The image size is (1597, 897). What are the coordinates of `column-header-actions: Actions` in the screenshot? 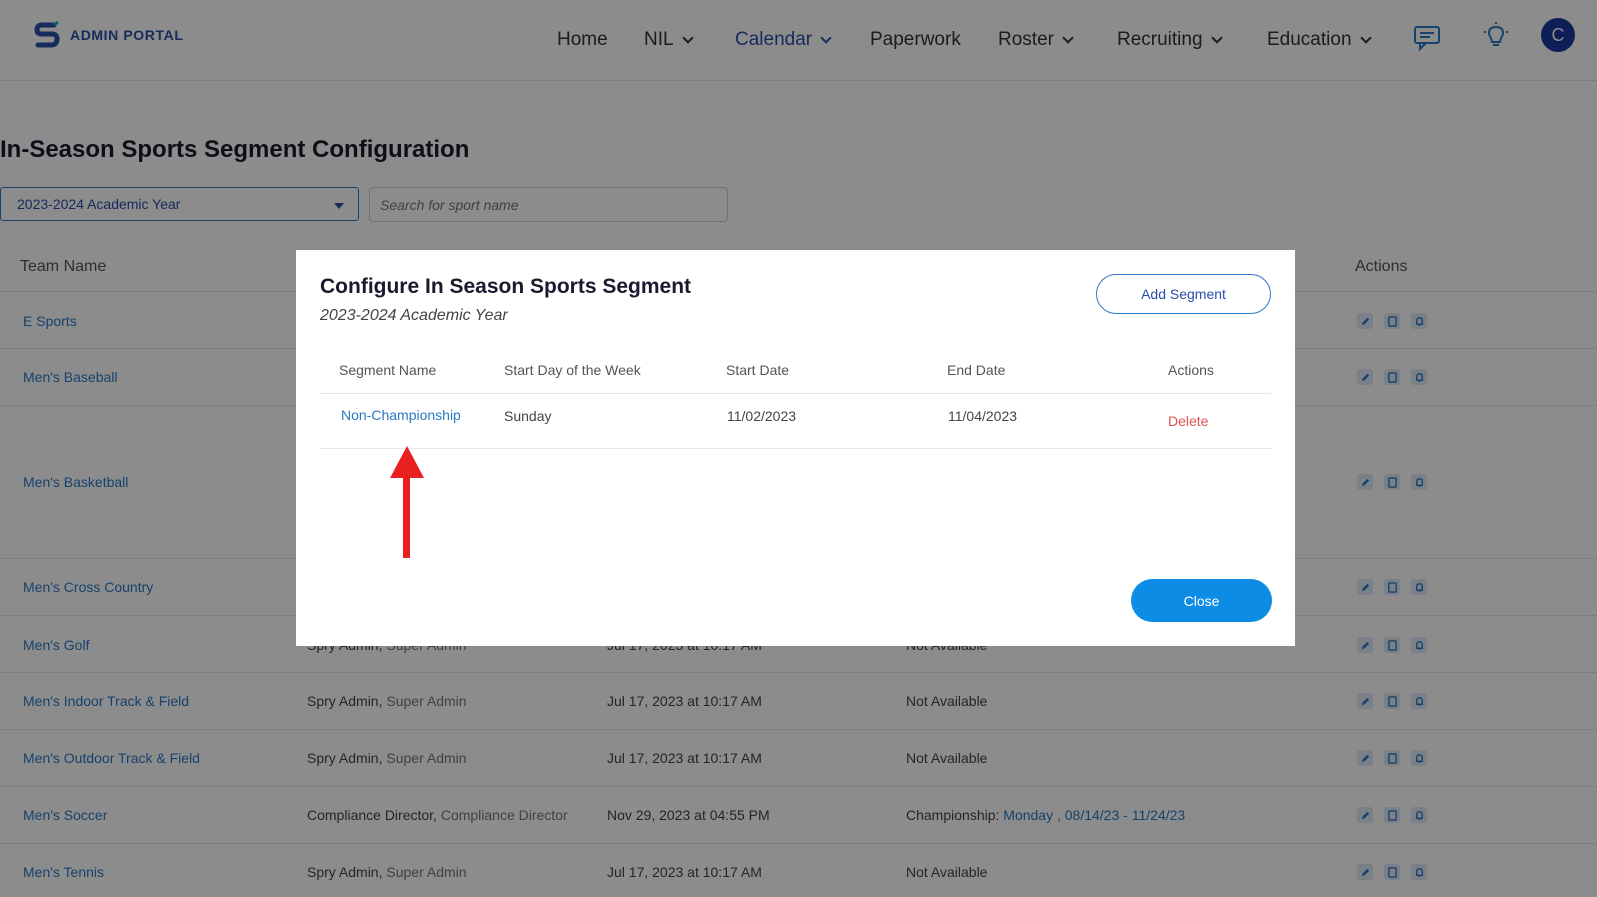 It's located at (1191, 370).